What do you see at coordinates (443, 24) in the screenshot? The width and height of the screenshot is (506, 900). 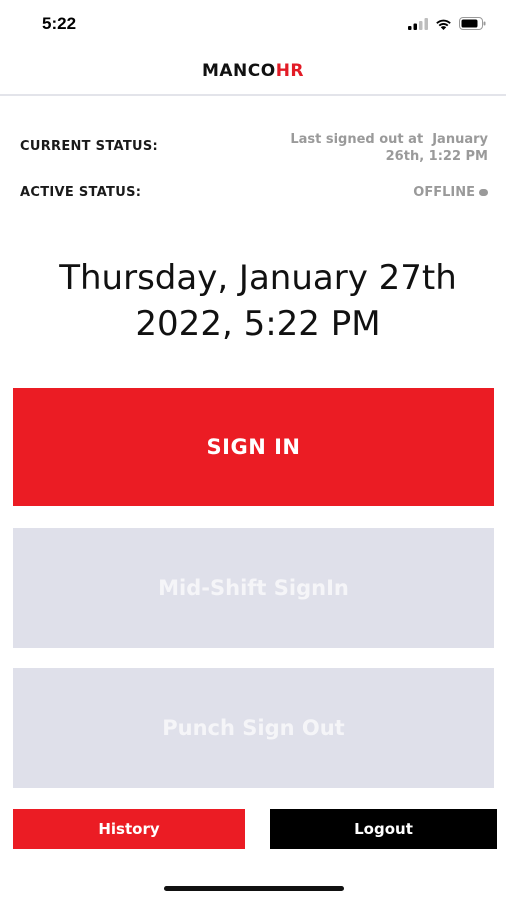 I see `wifi-icon` at bounding box center [443, 24].